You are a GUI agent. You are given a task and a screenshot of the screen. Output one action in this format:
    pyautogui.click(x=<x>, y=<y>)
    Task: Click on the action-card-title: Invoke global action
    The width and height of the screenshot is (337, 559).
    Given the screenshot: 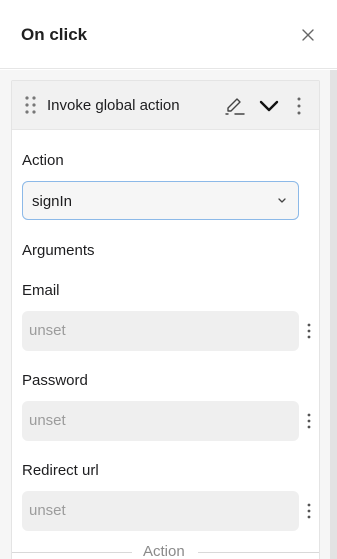 What is the action you would take?
    pyautogui.click(x=113, y=105)
    